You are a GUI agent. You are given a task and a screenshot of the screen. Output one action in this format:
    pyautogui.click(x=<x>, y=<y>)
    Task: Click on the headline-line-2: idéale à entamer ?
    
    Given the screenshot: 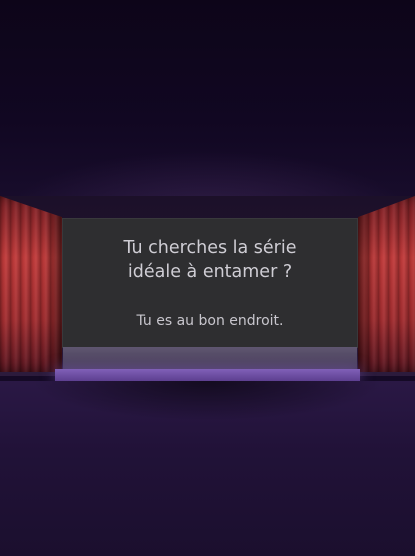 What is the action you would take?
    pyautogui.click(x=210, y=272)
    